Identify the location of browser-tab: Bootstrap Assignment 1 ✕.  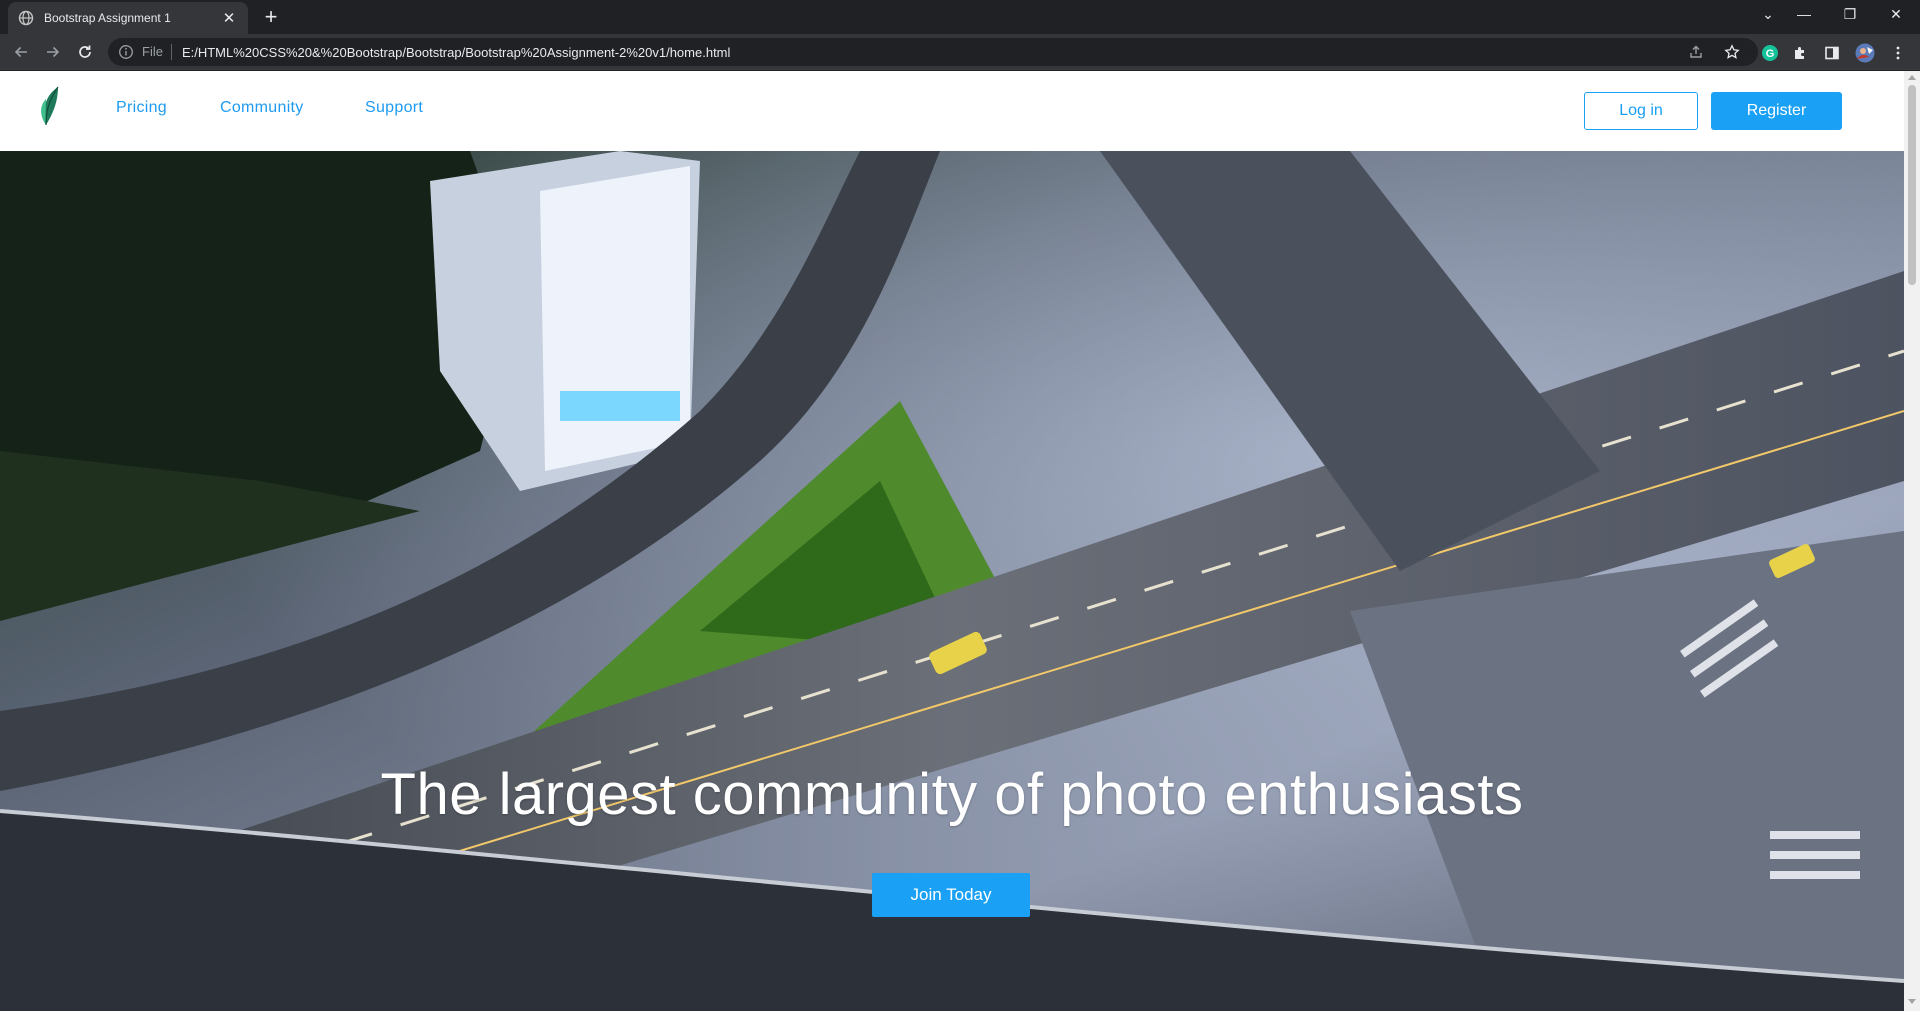
(128, 18).